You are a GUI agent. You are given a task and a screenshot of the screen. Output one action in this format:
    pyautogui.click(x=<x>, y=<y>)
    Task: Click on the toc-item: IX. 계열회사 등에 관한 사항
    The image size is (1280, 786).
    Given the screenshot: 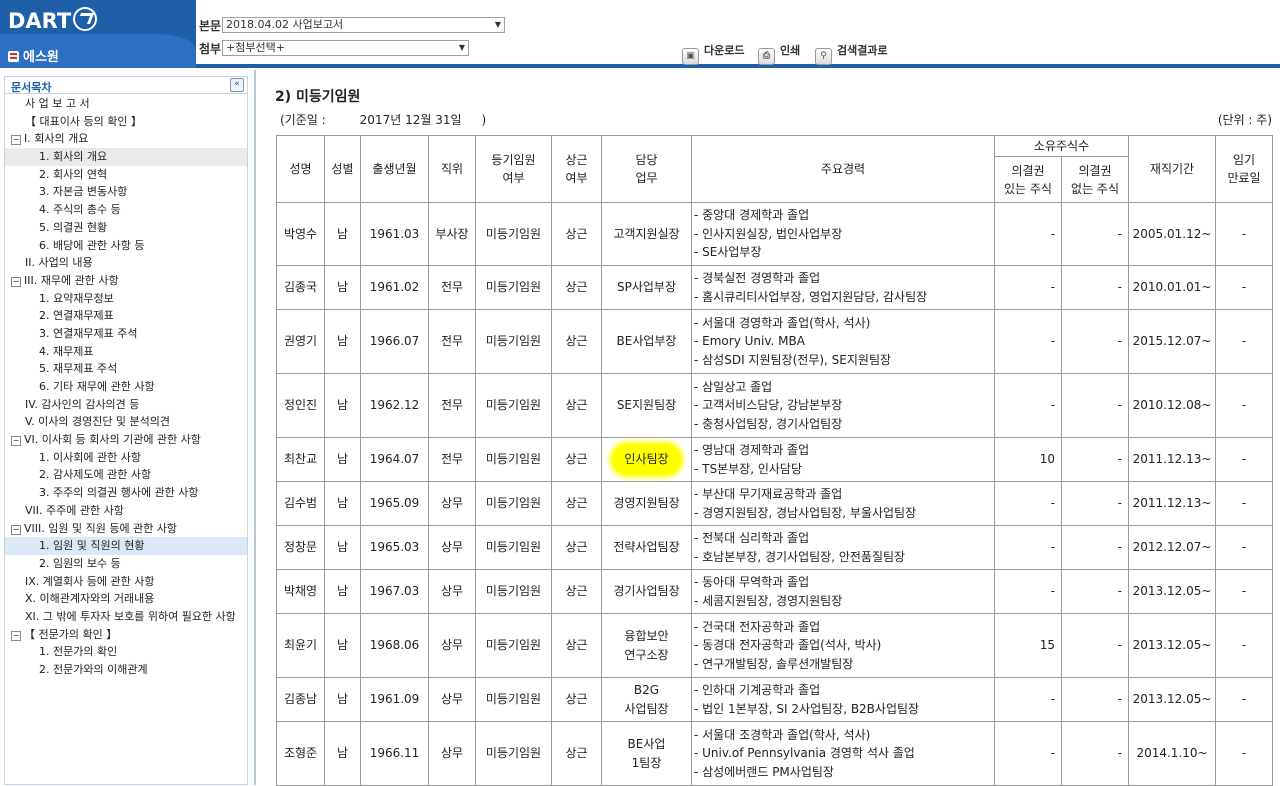 What is the action you would take?
    pyautogui.click(x=126, y=582)
    